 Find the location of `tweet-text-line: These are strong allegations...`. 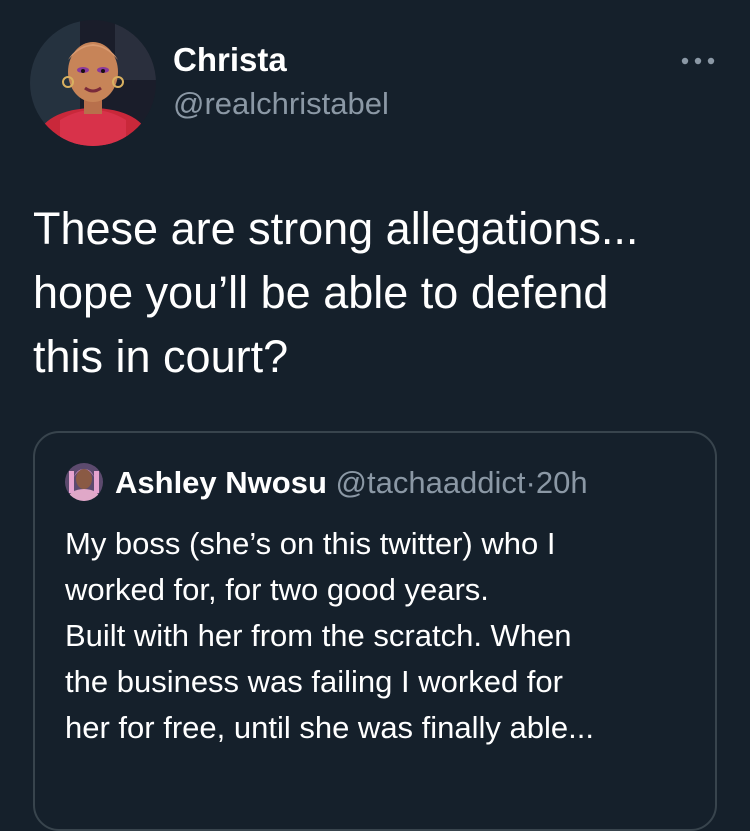

tweet-text-line: These are strong allegations... is located at coordinates (336, 228).